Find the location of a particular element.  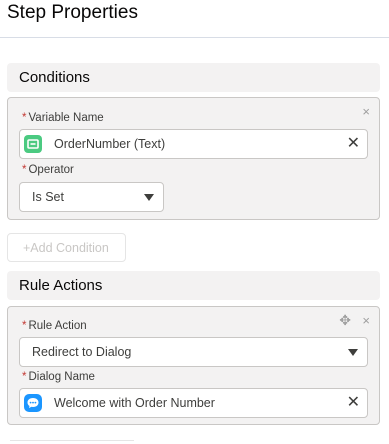

rule-action-label: * Rule Action is located at coordinates (54, 326).